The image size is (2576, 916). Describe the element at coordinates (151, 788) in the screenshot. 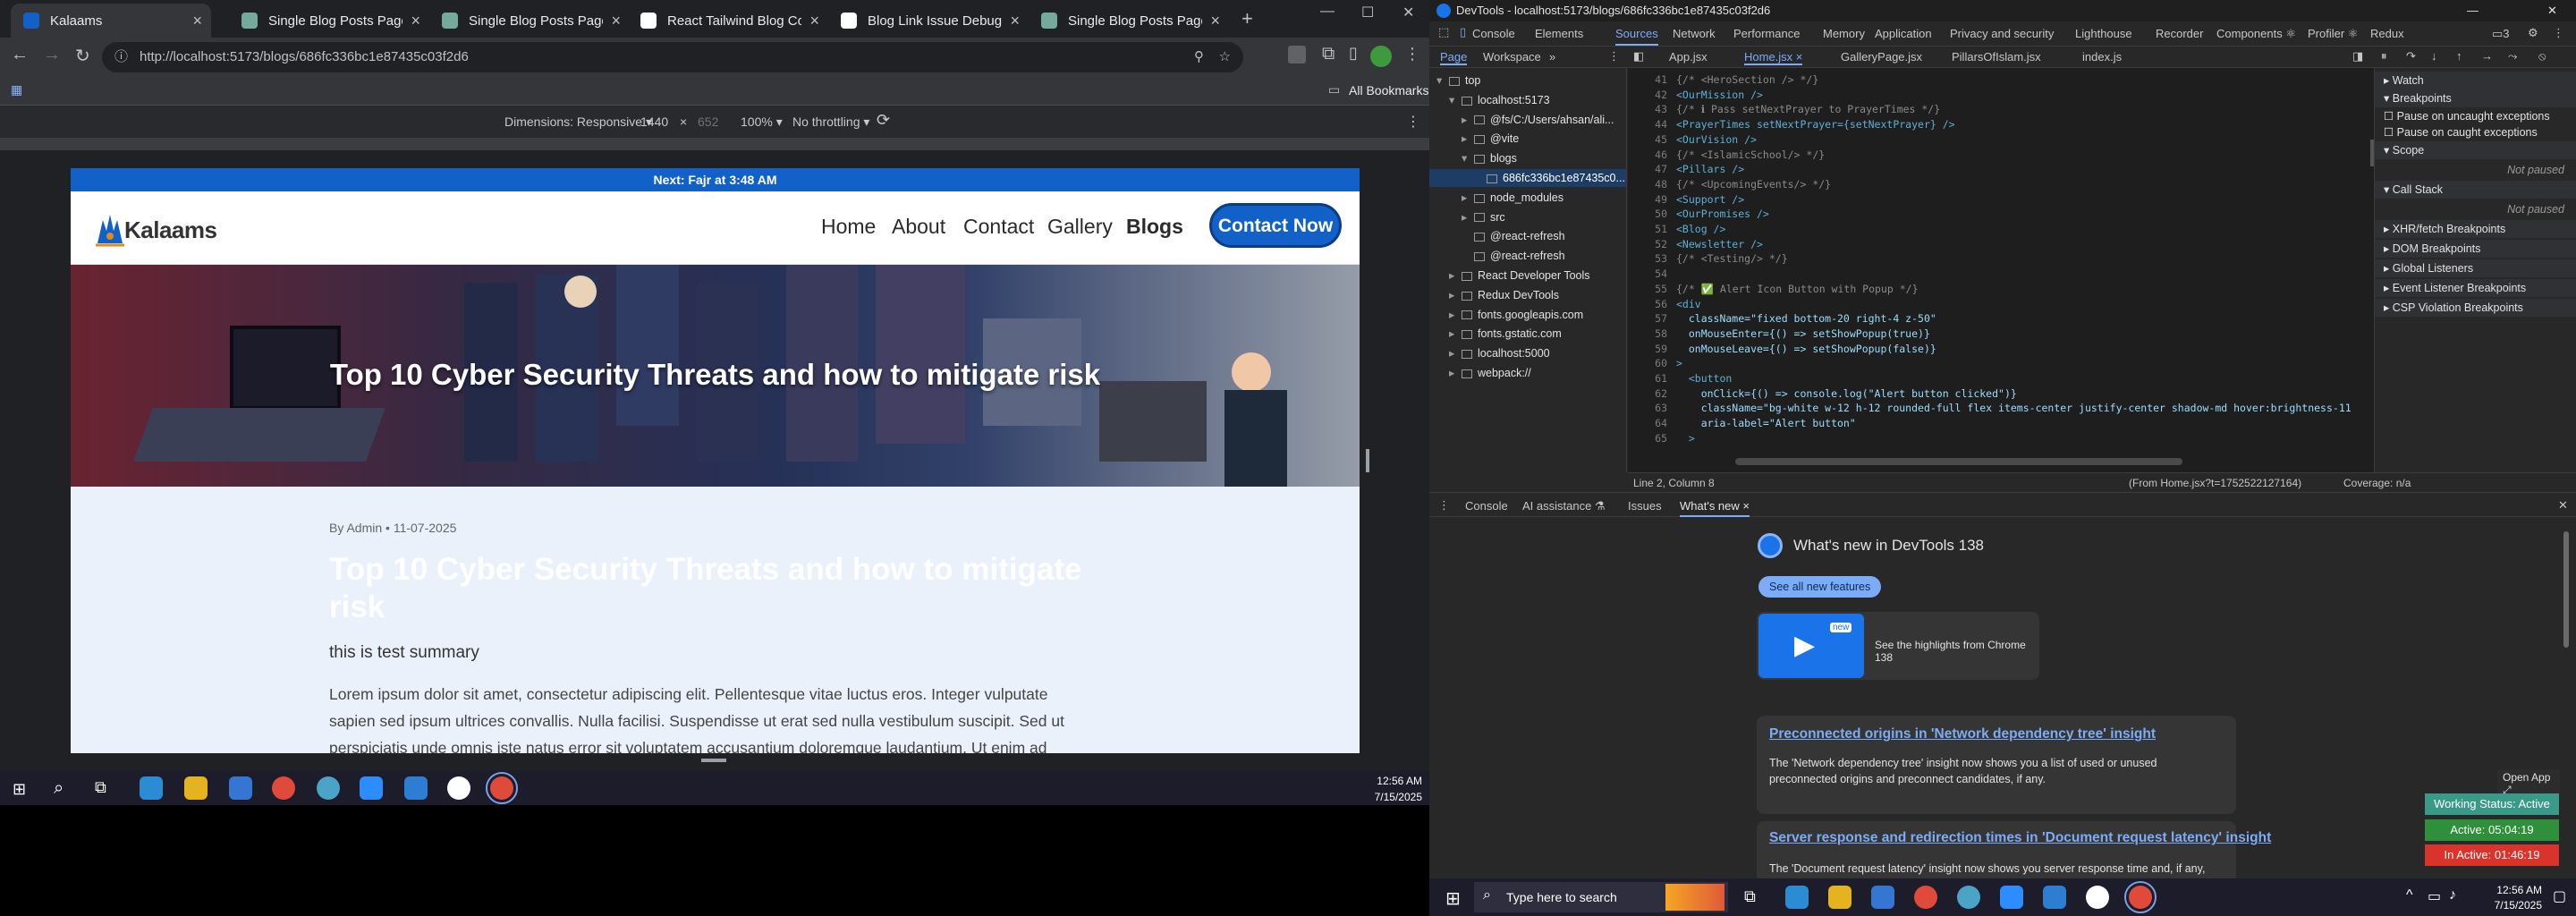

I see `edge-icon` at that location.